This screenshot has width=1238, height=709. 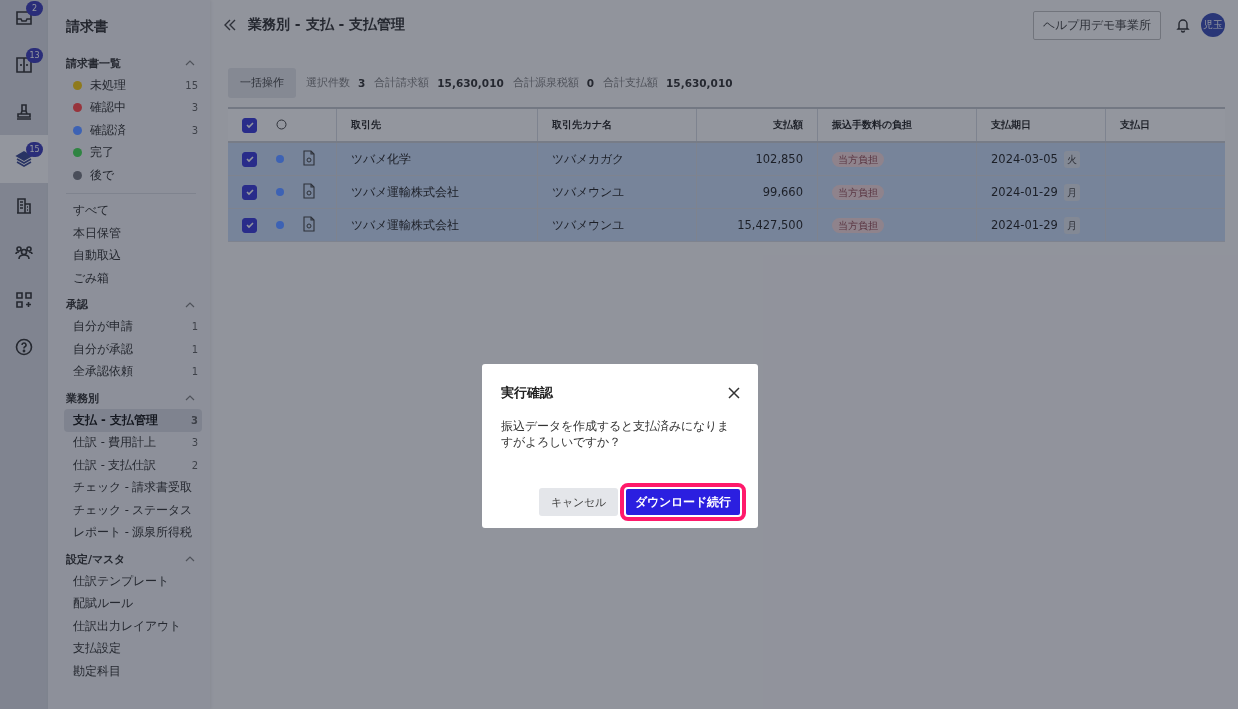 What do you see at coordinates (103, 372) in the screenshot?
I see `item-label: 全承認依頼` at bounding box center [103, 372].